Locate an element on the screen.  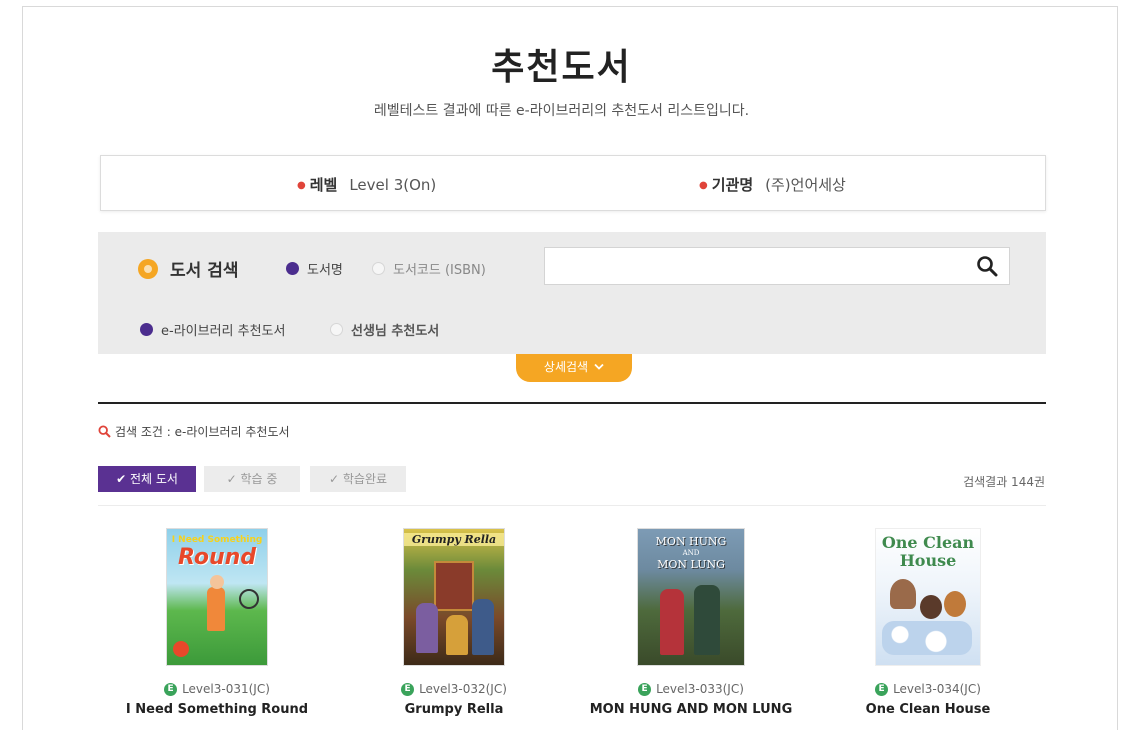
filter-completed-label: 학습완료 is located at coordinates (365, 479).